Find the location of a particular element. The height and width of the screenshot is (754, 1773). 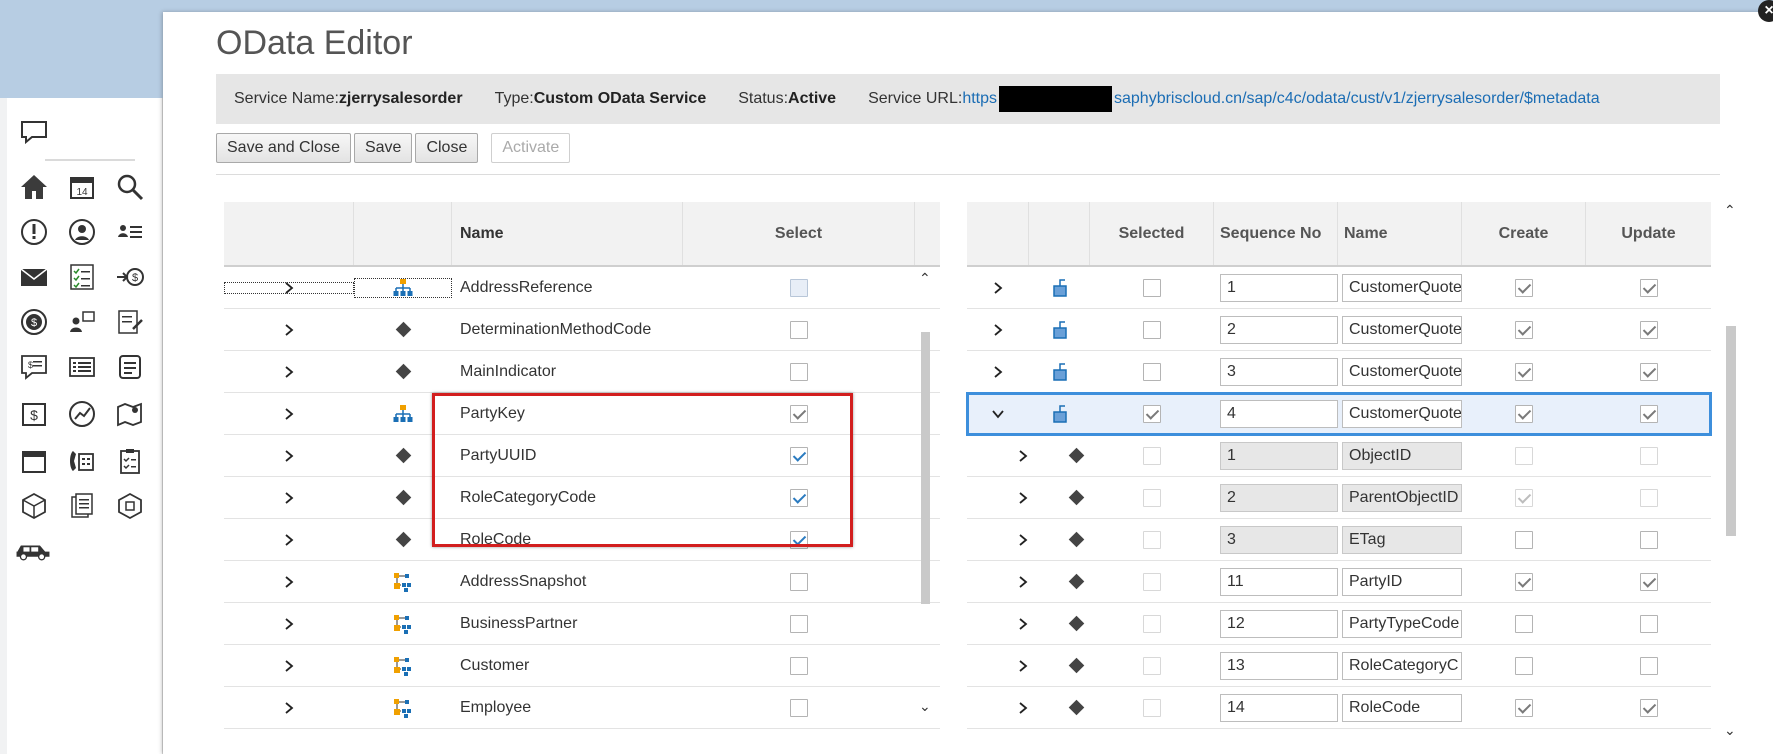

table-row: Customer is located at coordinates (582, 666).